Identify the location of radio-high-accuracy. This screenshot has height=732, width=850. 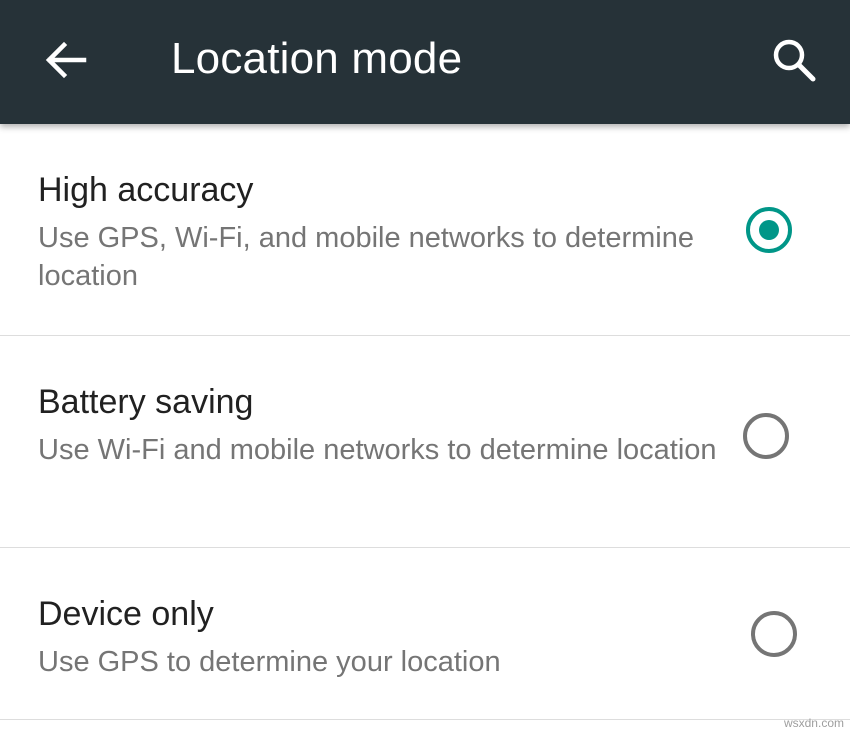
(769, 230).